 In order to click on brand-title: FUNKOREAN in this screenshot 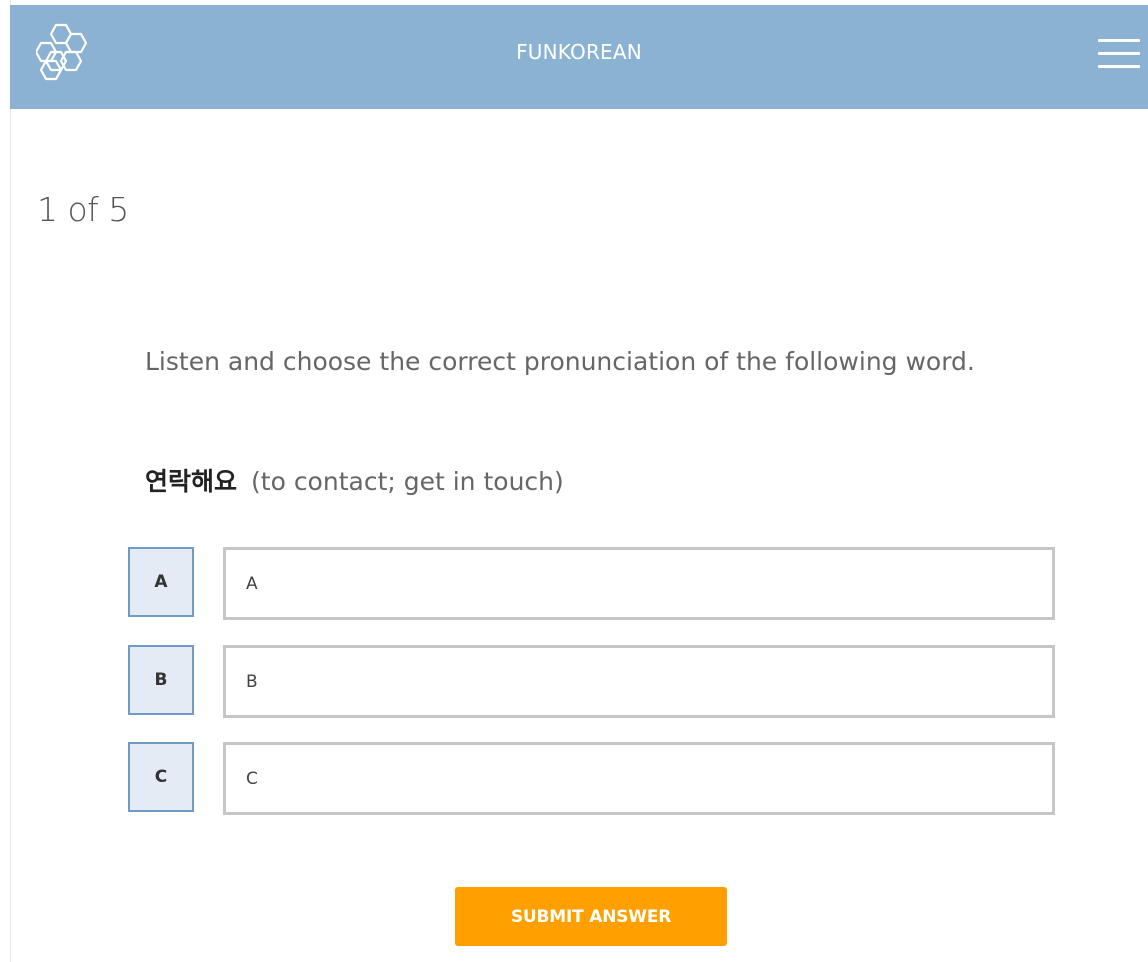, I will do `click(579, 52)`.